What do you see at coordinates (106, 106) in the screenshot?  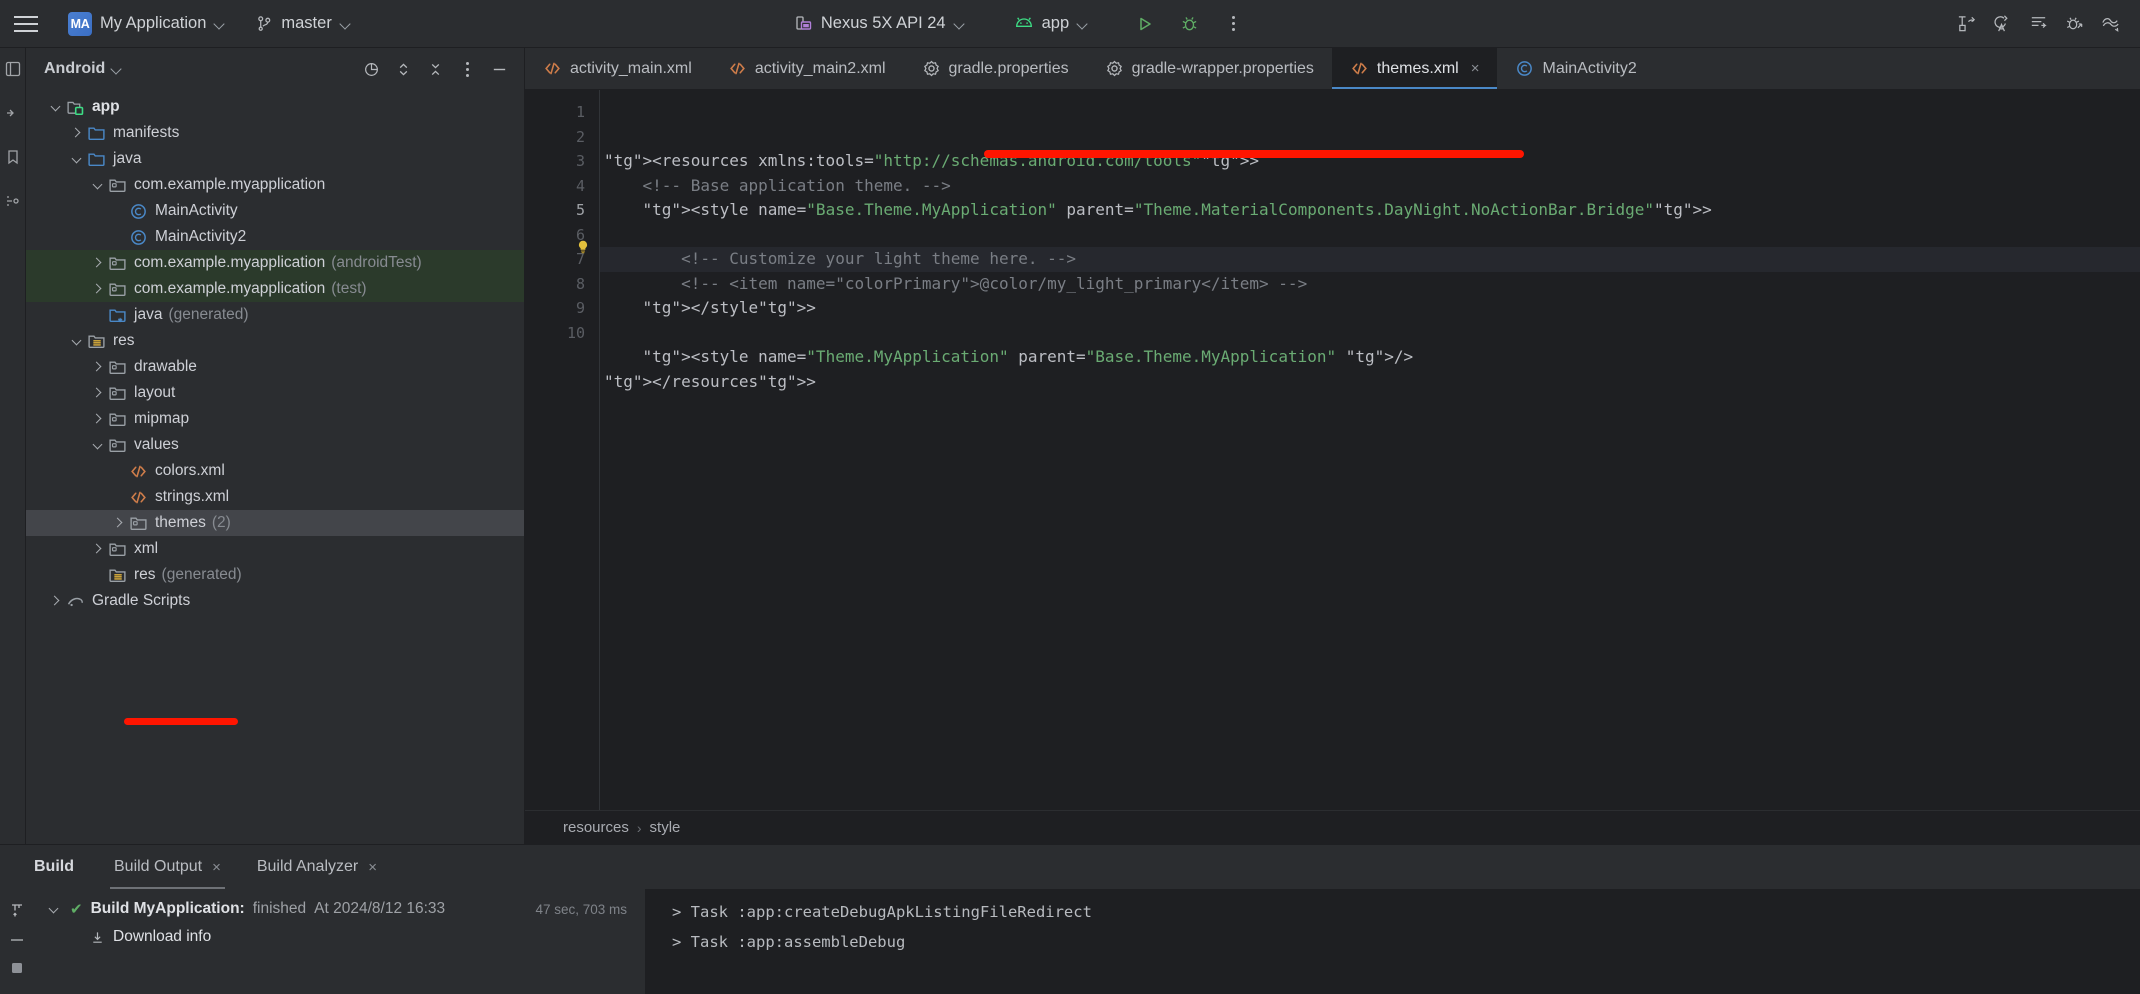 I see `tree-row-label: app` at bounding box center [106, 106].